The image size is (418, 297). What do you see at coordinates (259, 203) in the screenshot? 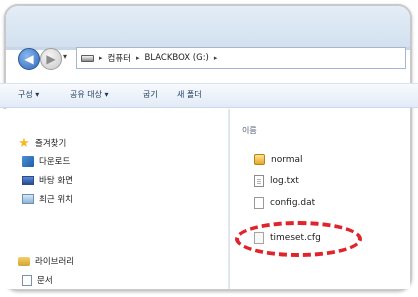
I see `data-file-icon` at bounding box center [259, 203].